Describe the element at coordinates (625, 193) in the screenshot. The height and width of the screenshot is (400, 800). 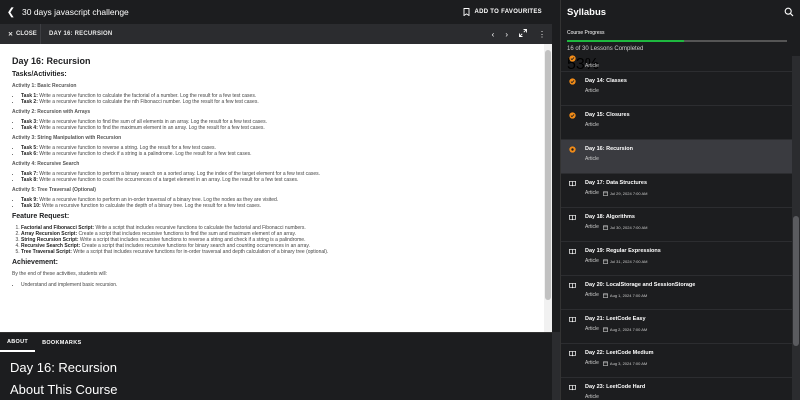
I see `syllabus-item-date: Jul 29, 2024 7:00 AM` at that location.